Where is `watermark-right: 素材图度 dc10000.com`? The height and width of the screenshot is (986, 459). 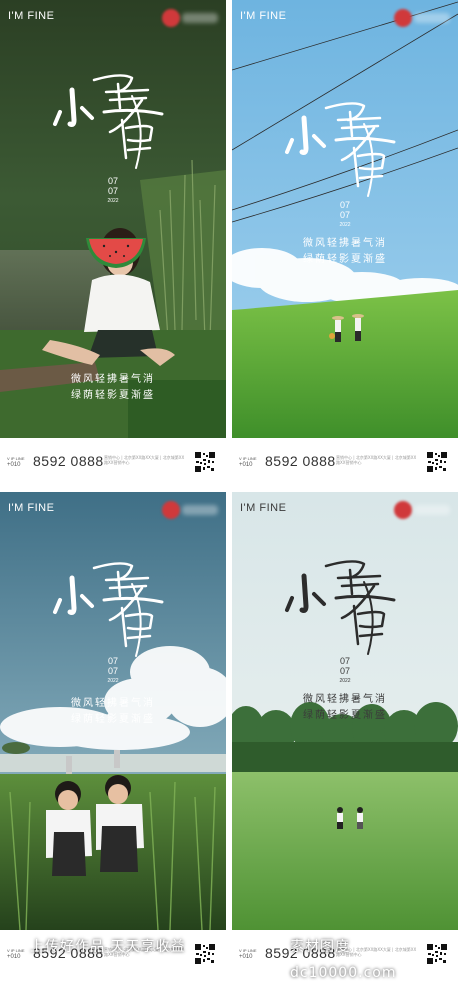 watermark-right: 素材图度 dc10000.com is located at coordinates (343, 960).